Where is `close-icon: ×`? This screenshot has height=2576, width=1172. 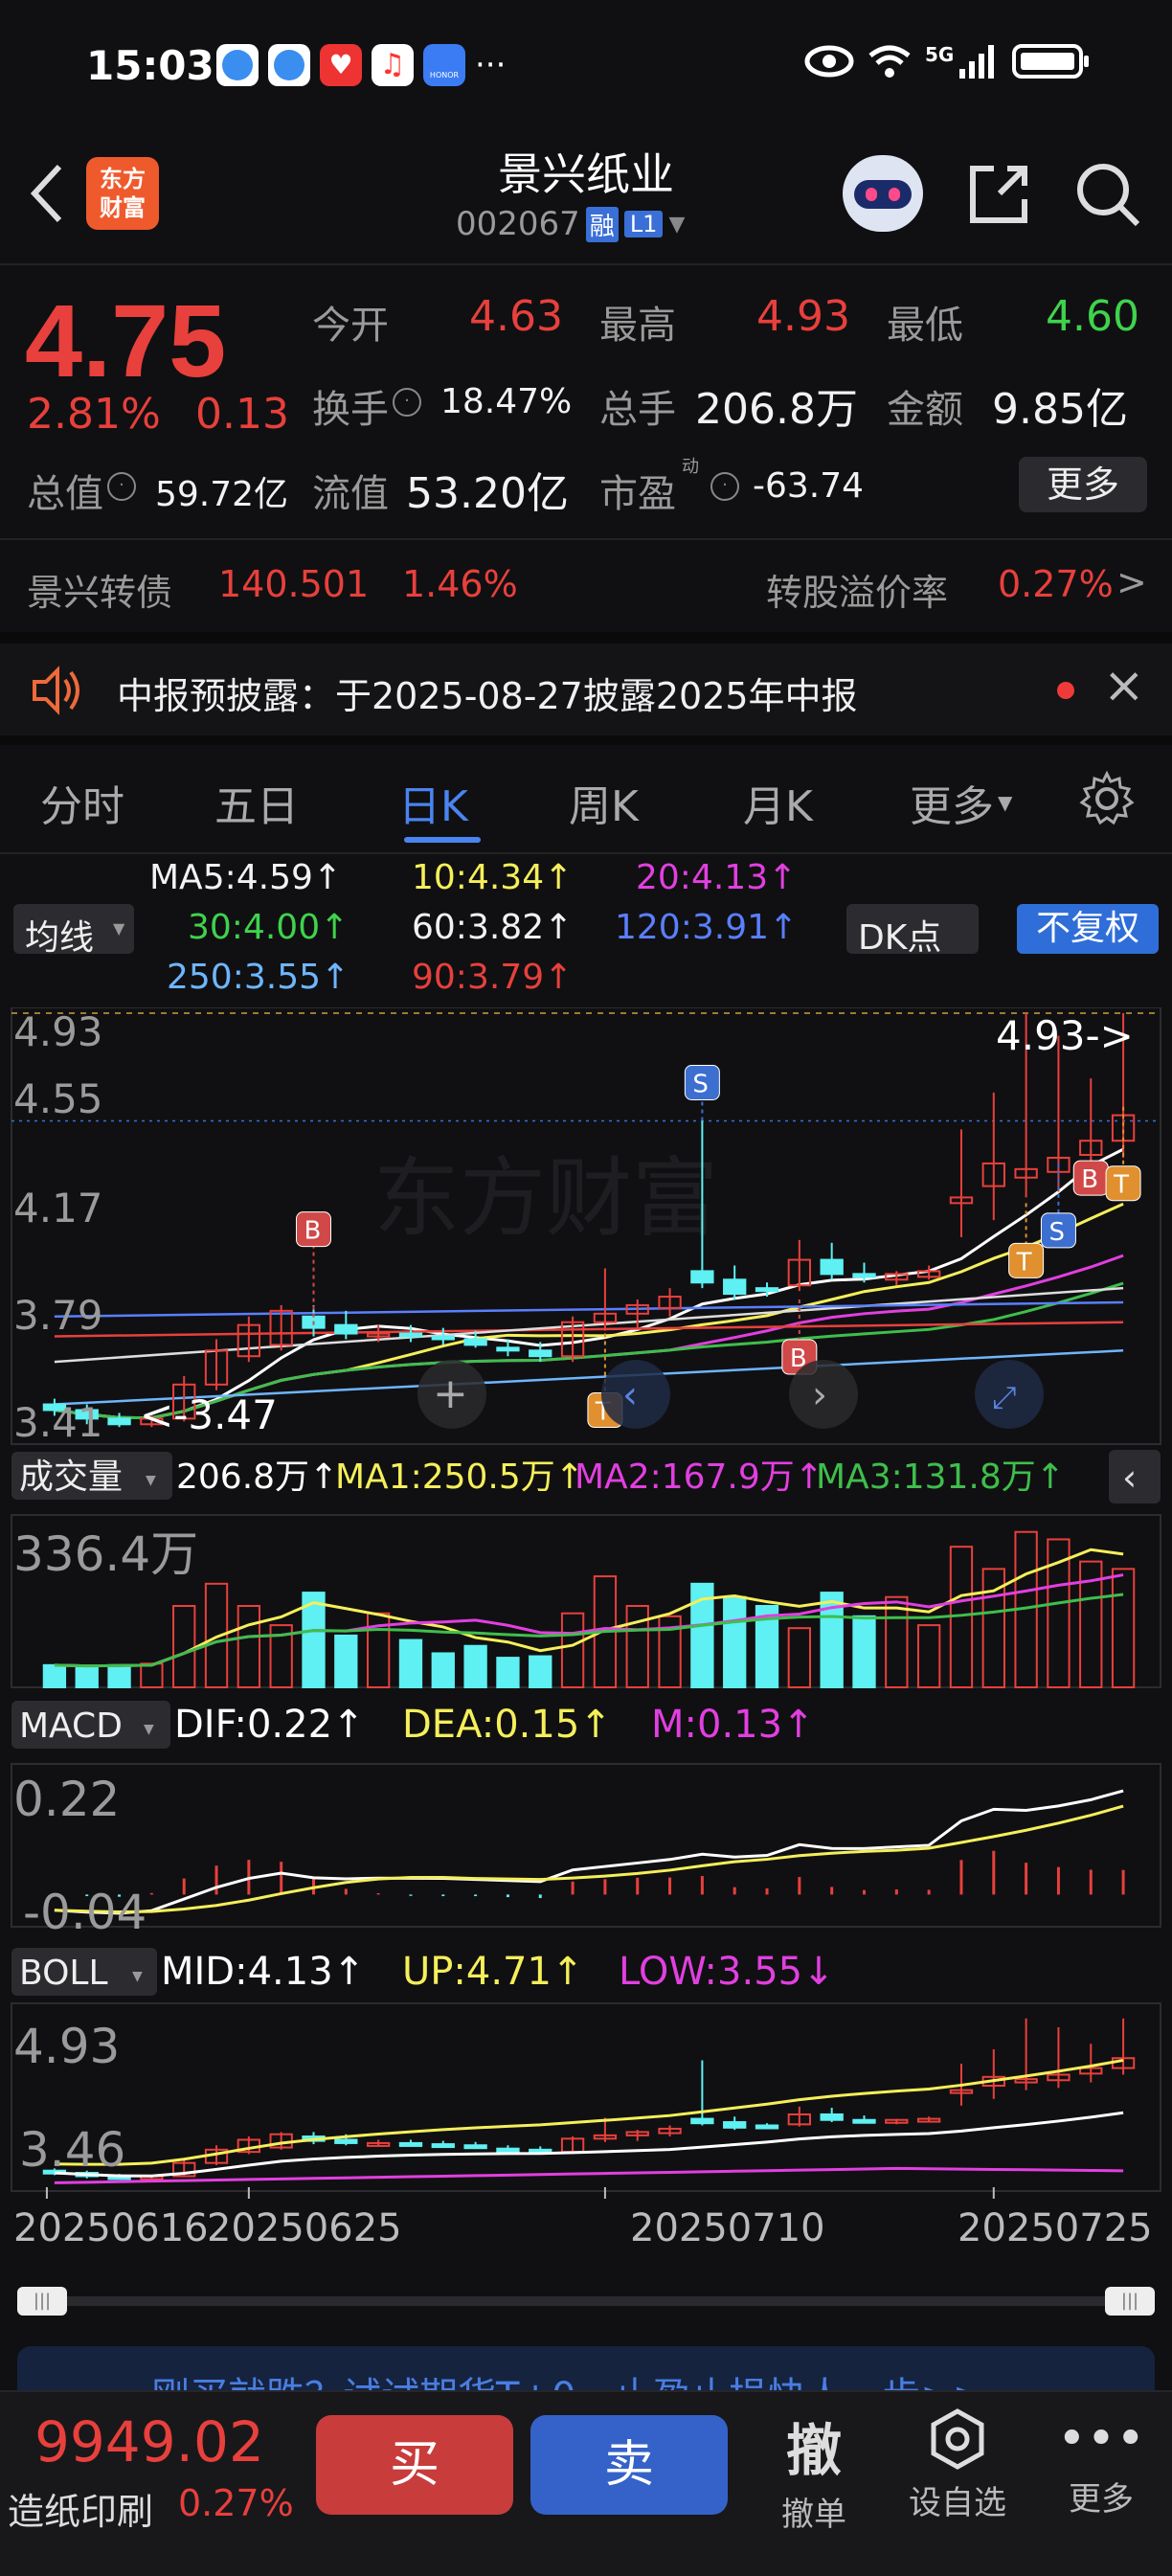 close-icon: × is located at coordinates (1124, 685).